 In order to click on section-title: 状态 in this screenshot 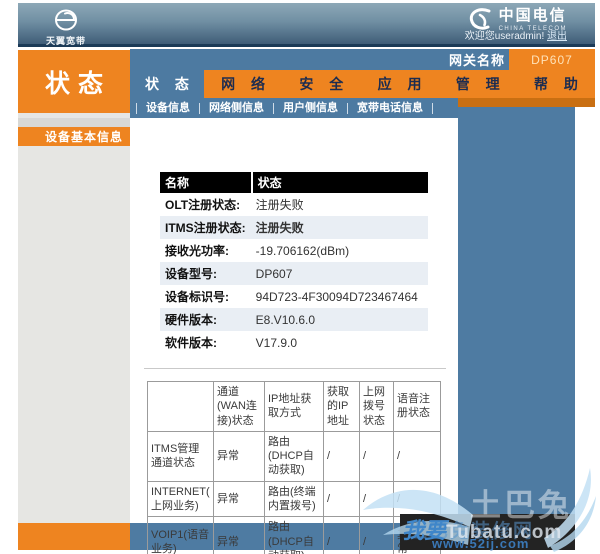, I will do `click(74, 81)`.